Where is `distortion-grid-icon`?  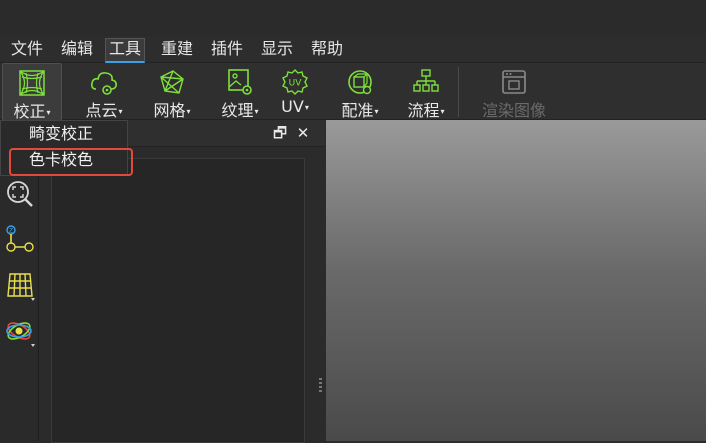 distortion-grid-icon is located at coordinates (32, 83).